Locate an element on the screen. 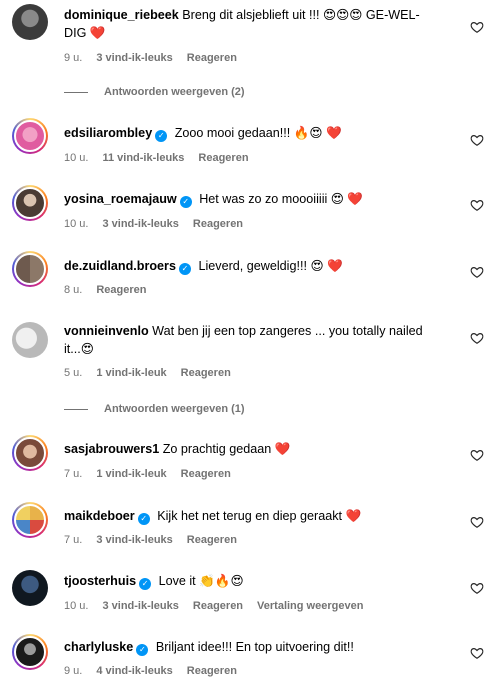  comment-text-block: sasjabrouwers1 Zo prachtig gedaan ❤️ is located at coordinates (248, 449).